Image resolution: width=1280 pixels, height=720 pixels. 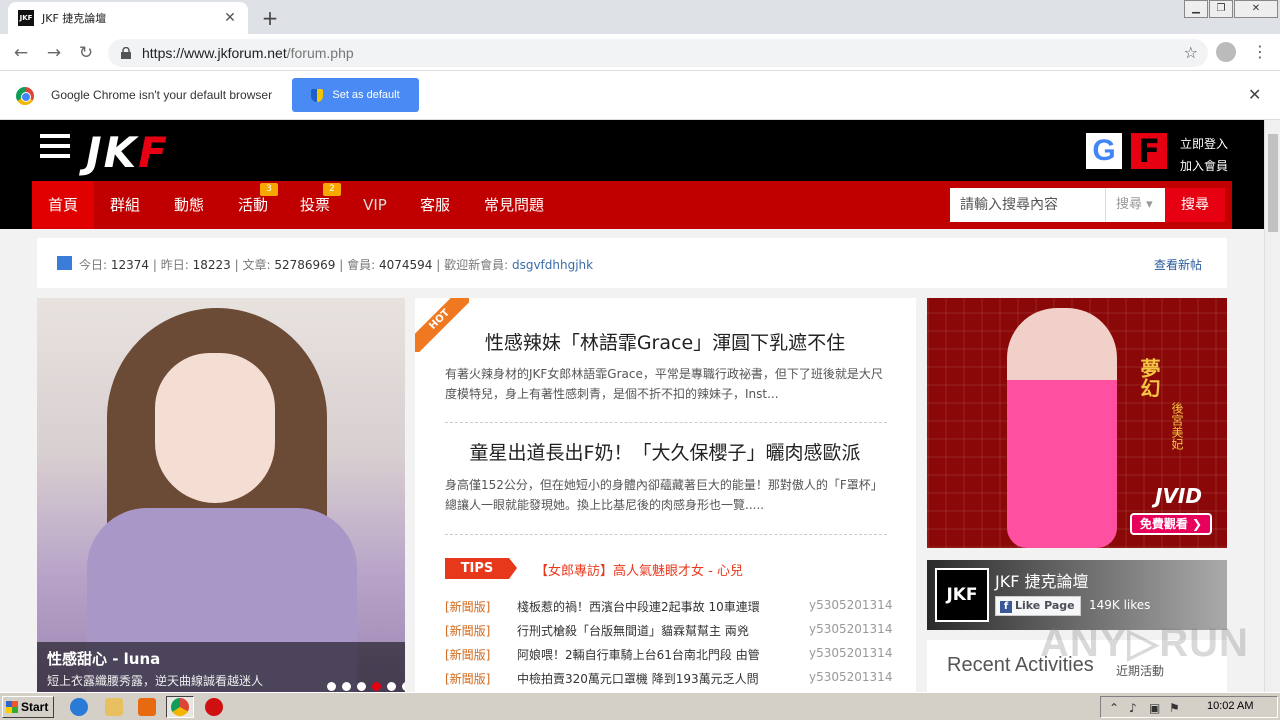 I want to click on news-item: [新聞版] 棧板惹的禍！西濱台中段連2起事故 10車連環 y5305201314, so click(x=668, y=610).